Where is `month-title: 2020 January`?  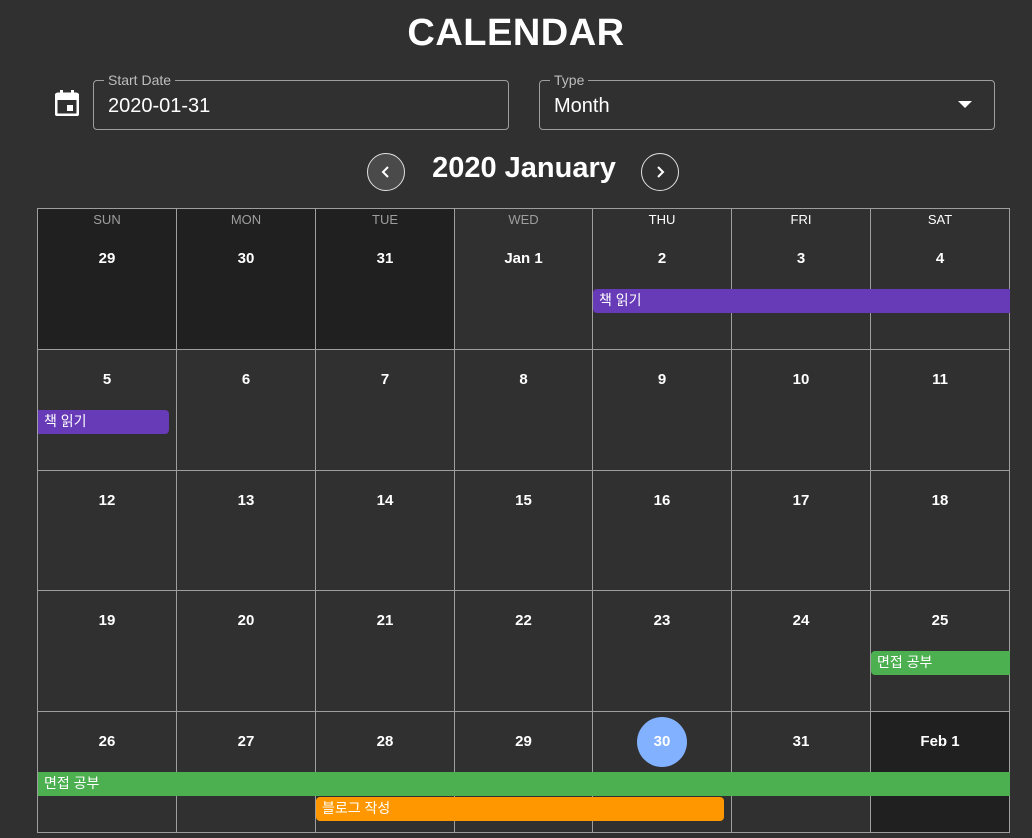 month-title: 2020 January is located at coordinates (524, 168).